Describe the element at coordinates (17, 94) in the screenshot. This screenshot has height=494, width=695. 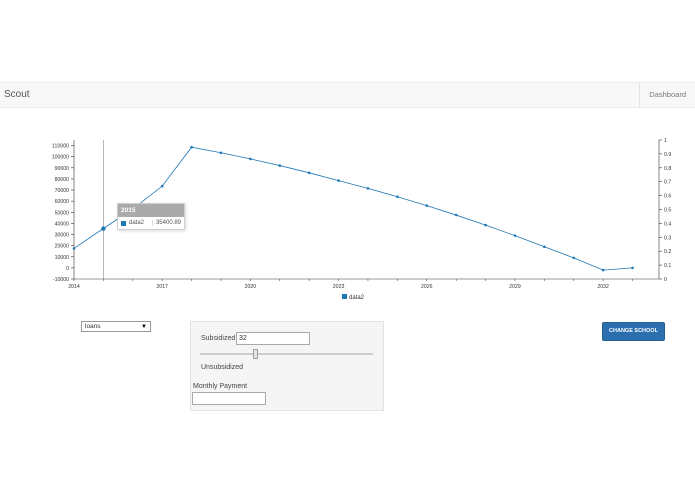
I see `brand-title: Scout` at that location.